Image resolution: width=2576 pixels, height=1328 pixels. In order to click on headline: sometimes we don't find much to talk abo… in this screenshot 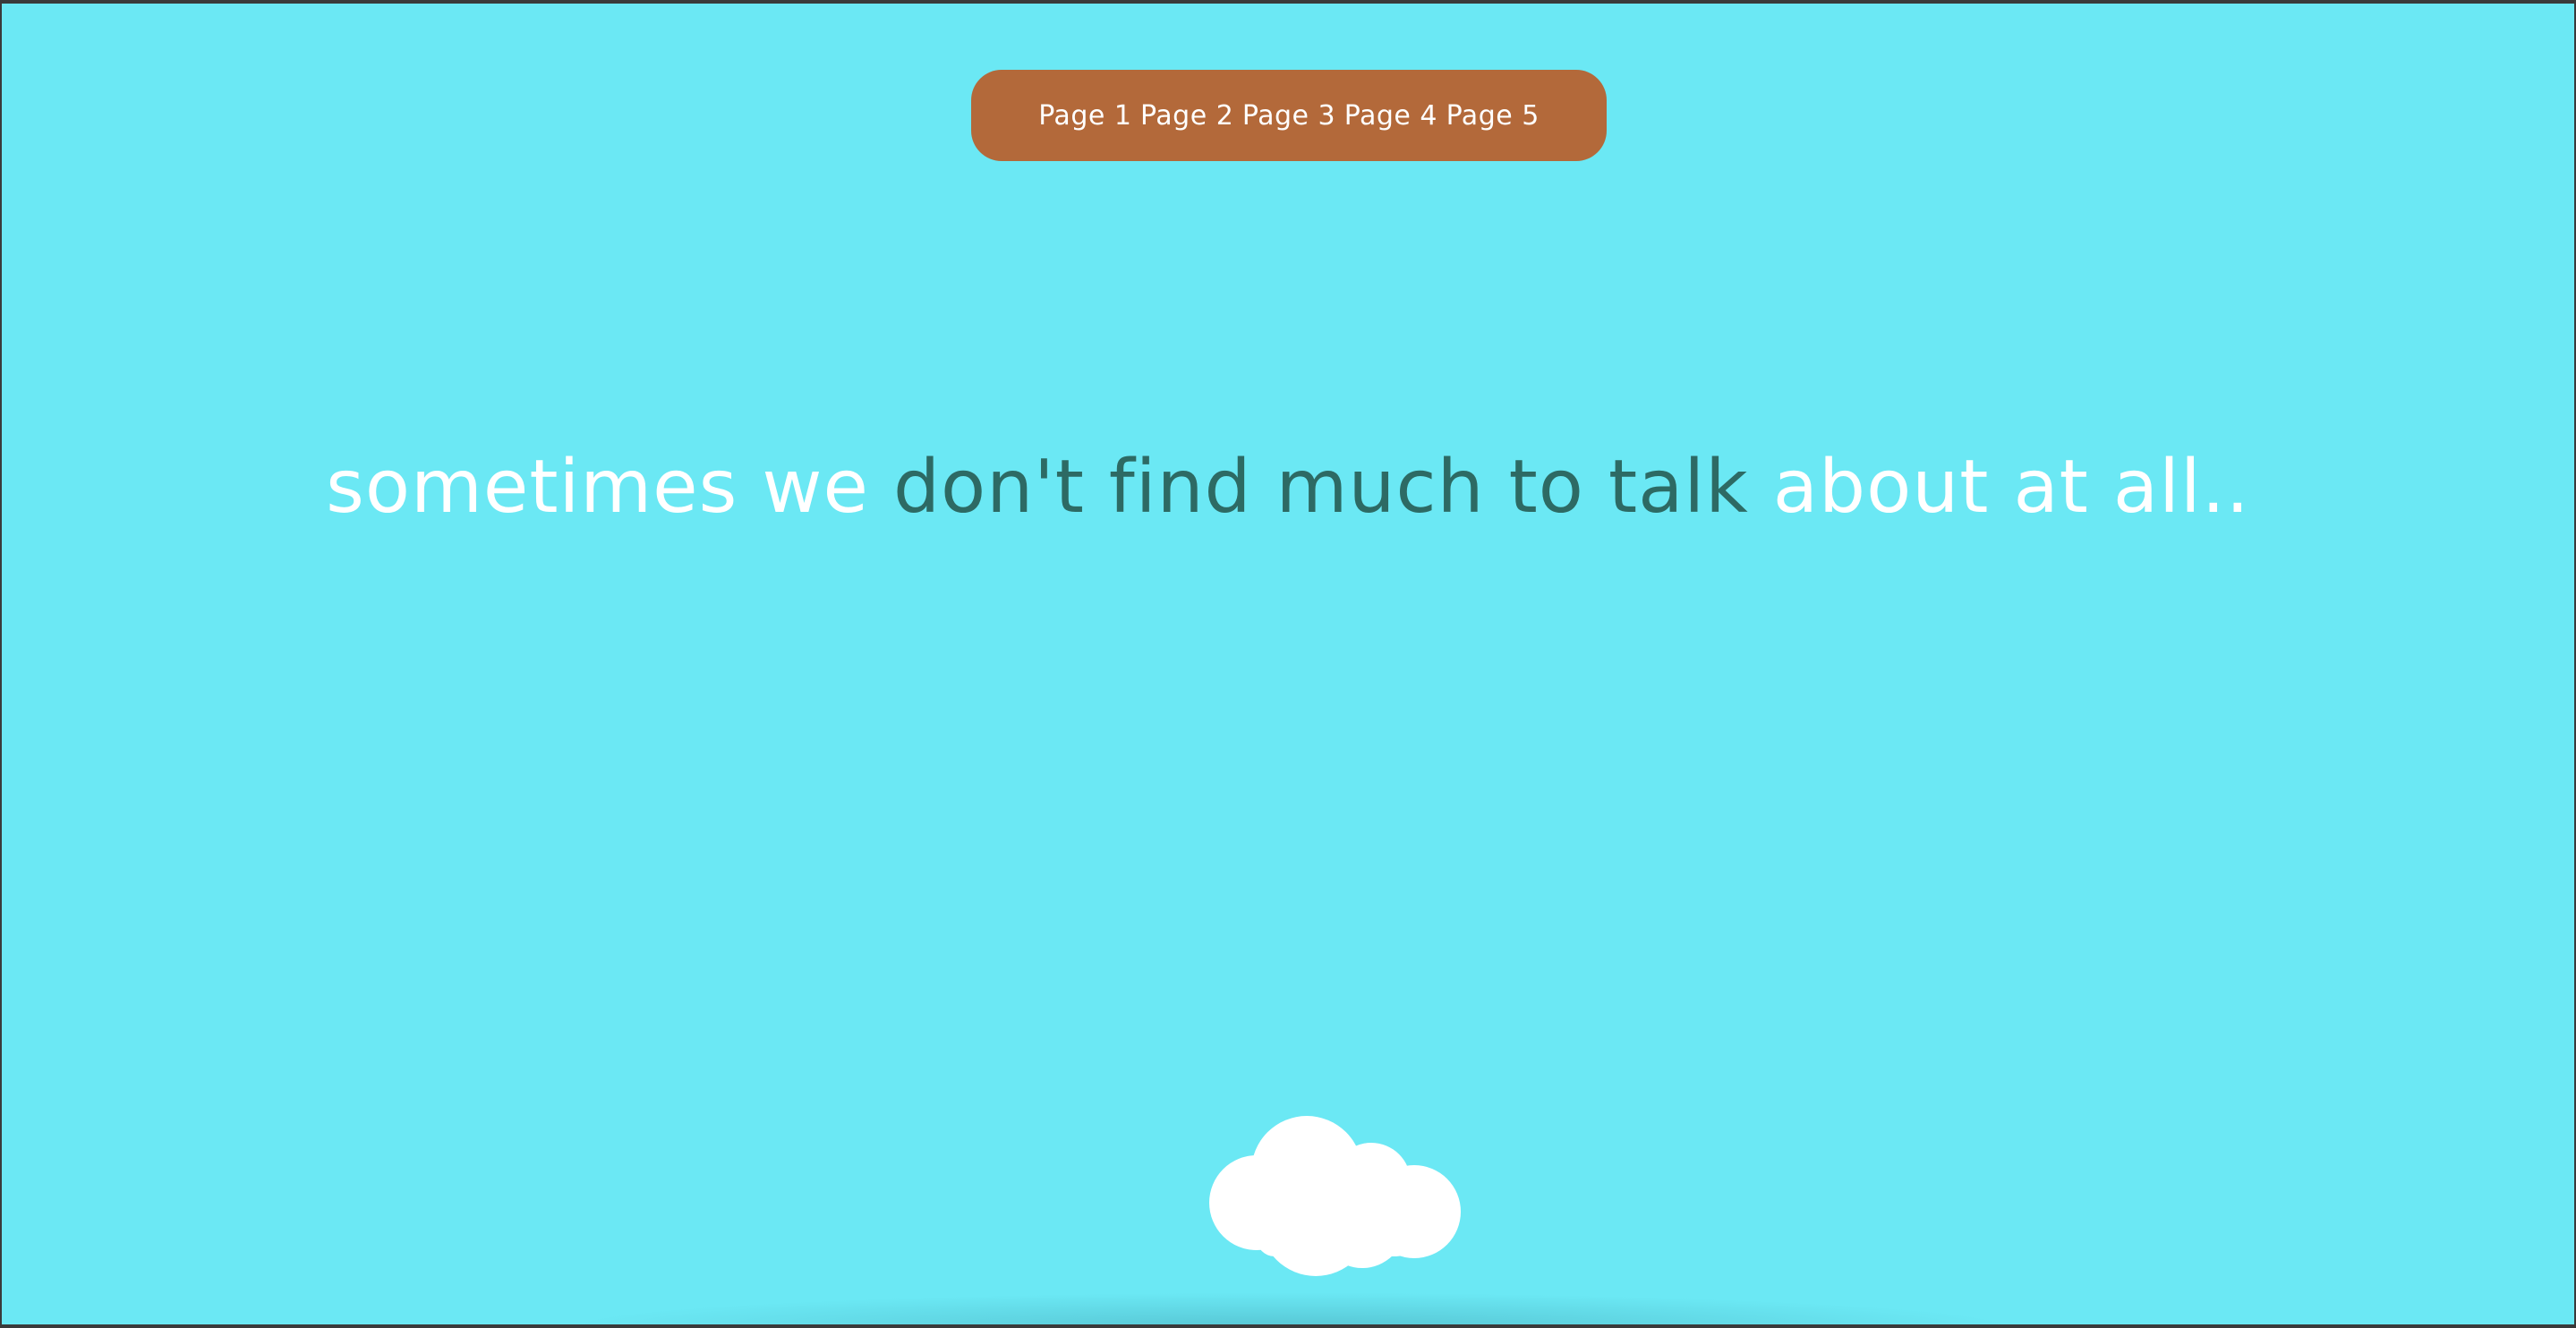, I will do `click(1288, 487)`.